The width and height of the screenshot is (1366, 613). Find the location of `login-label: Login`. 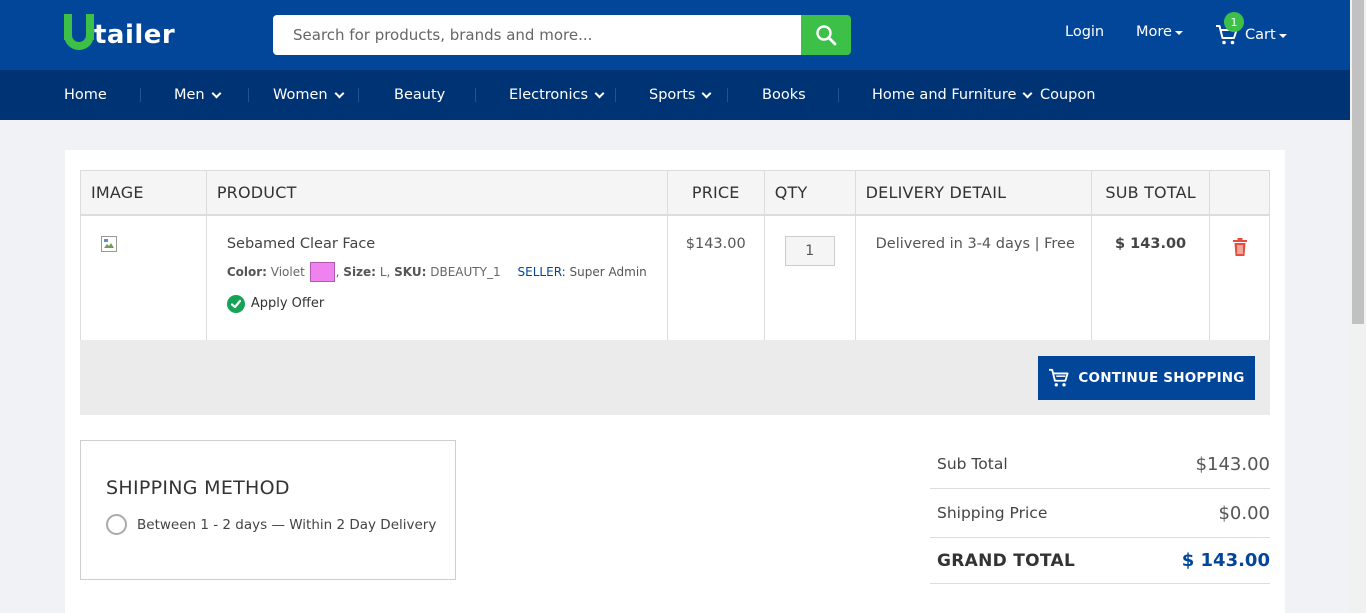

login-label: Login is located at coordinates (1085, 32).